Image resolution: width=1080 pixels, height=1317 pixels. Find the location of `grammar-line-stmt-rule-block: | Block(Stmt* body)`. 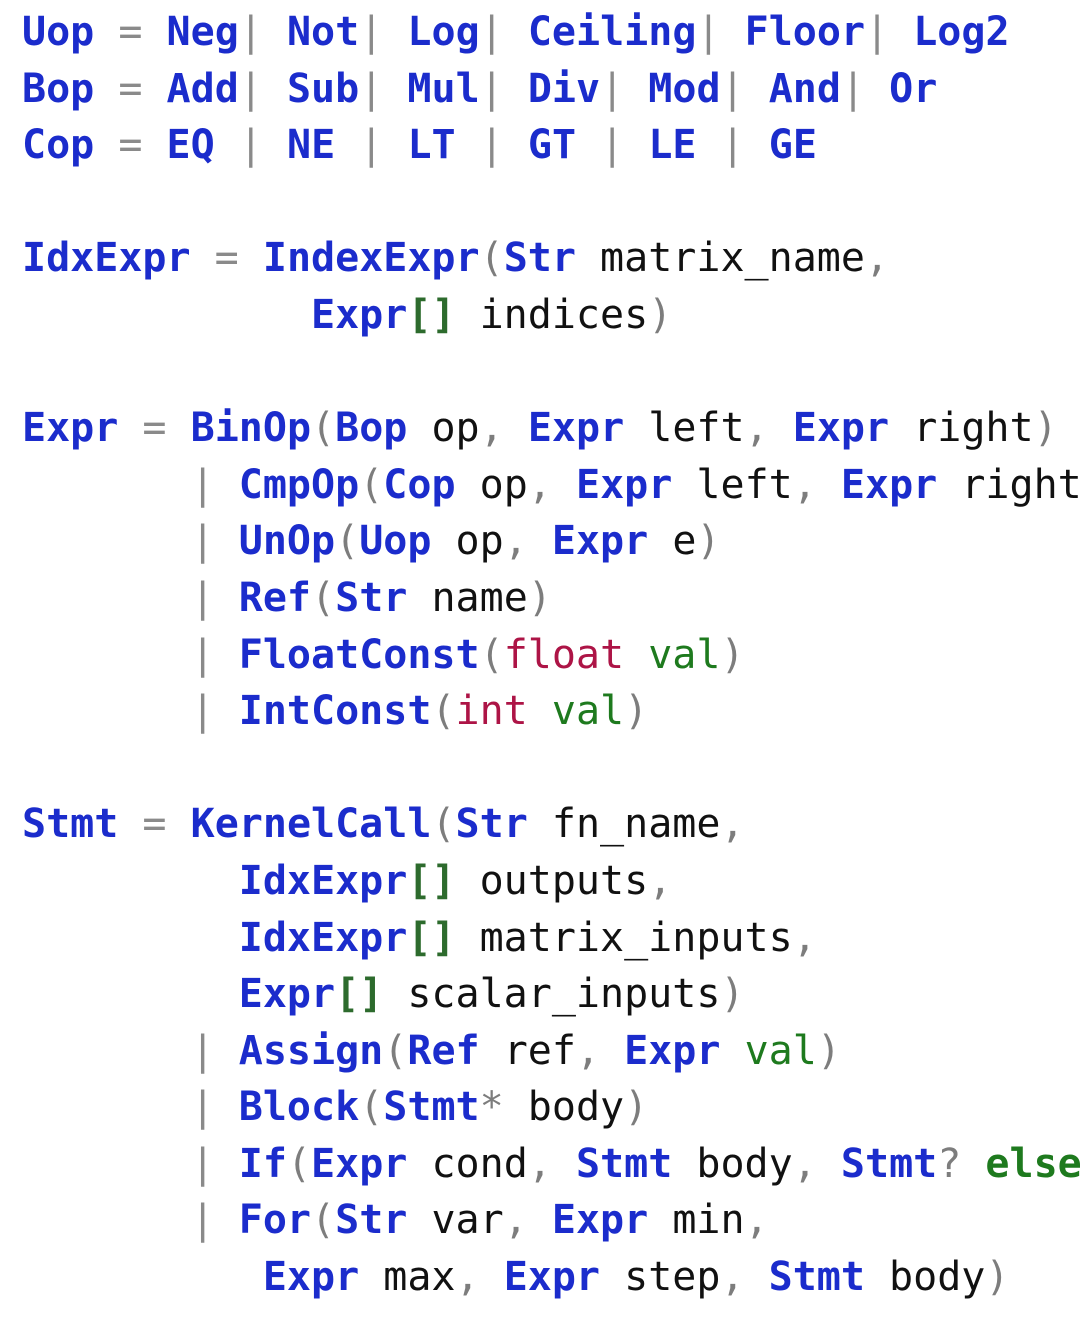

grammar-line-stmt-rule-block: | Block(Stmt* body) is located at coordinates (551, 1107).